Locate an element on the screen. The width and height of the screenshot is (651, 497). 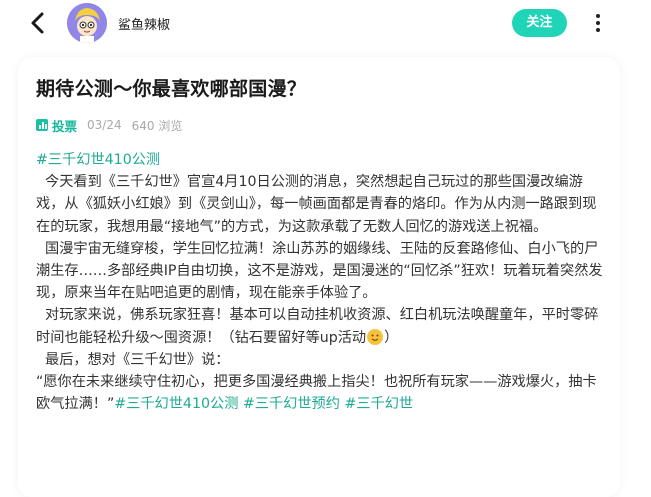
post-type-label: 投票 is located at coordinates (64, 125).